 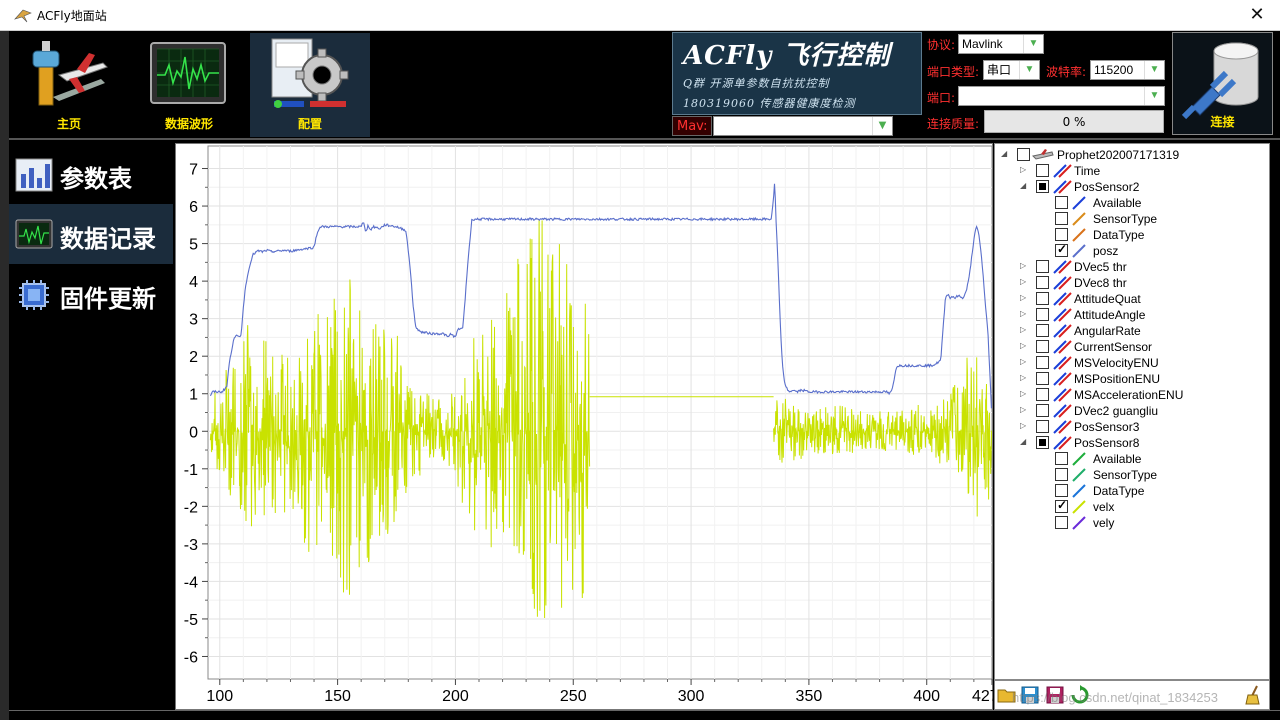 I want to click on clear-broom-icon, so click(x=1253, y=695).